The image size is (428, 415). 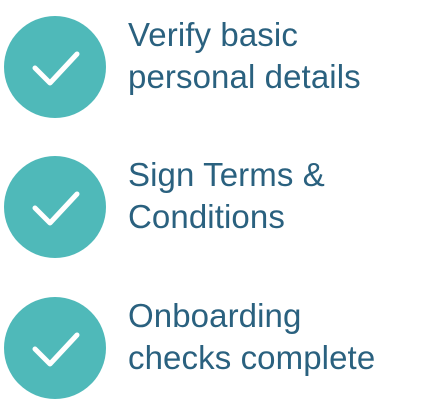 What do you see at coordinates (226, 174) in the screenshot?
I see `checklist-item-label-line-1: Sign Terms &` at bounding box center [226, 174].